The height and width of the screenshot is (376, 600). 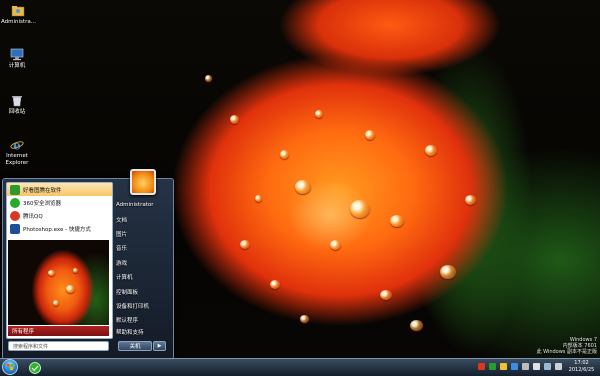 I want to click on search-placeholder: 搜索程序和文件, so click(x=31, y=346).